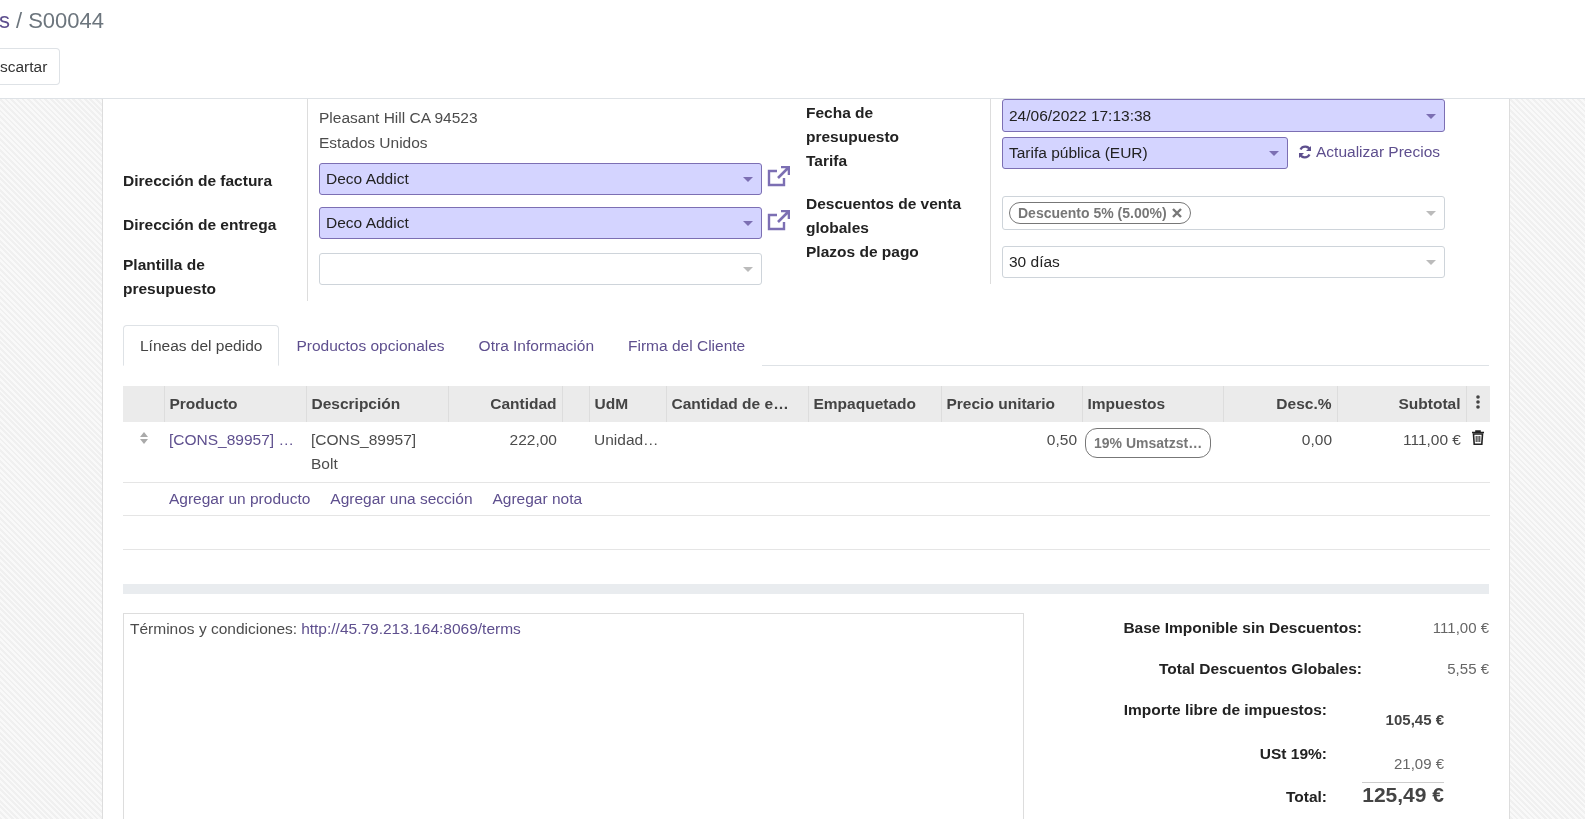 The height and width of the screenshot is (819, 1585). Describe the element at coordinates (1478, 437) in the screenshot. I see `trash-icon` at that location.